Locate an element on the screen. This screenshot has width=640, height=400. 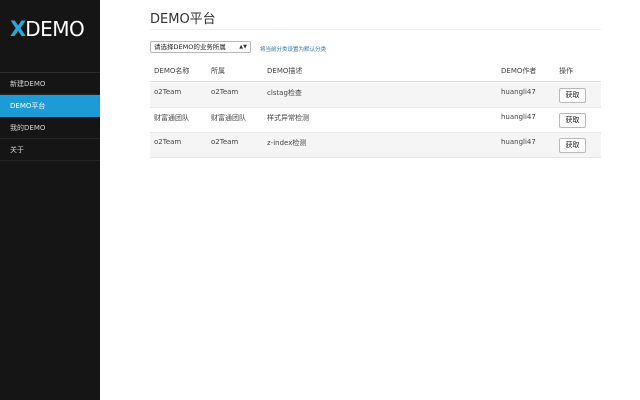
header-divider is located at coordinates (375, 81).